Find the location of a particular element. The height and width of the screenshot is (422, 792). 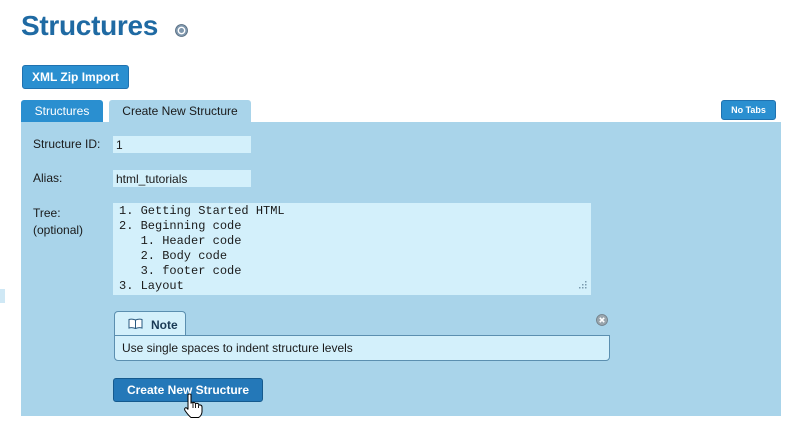

page-edge-marker is located at coordinates (2, 296).